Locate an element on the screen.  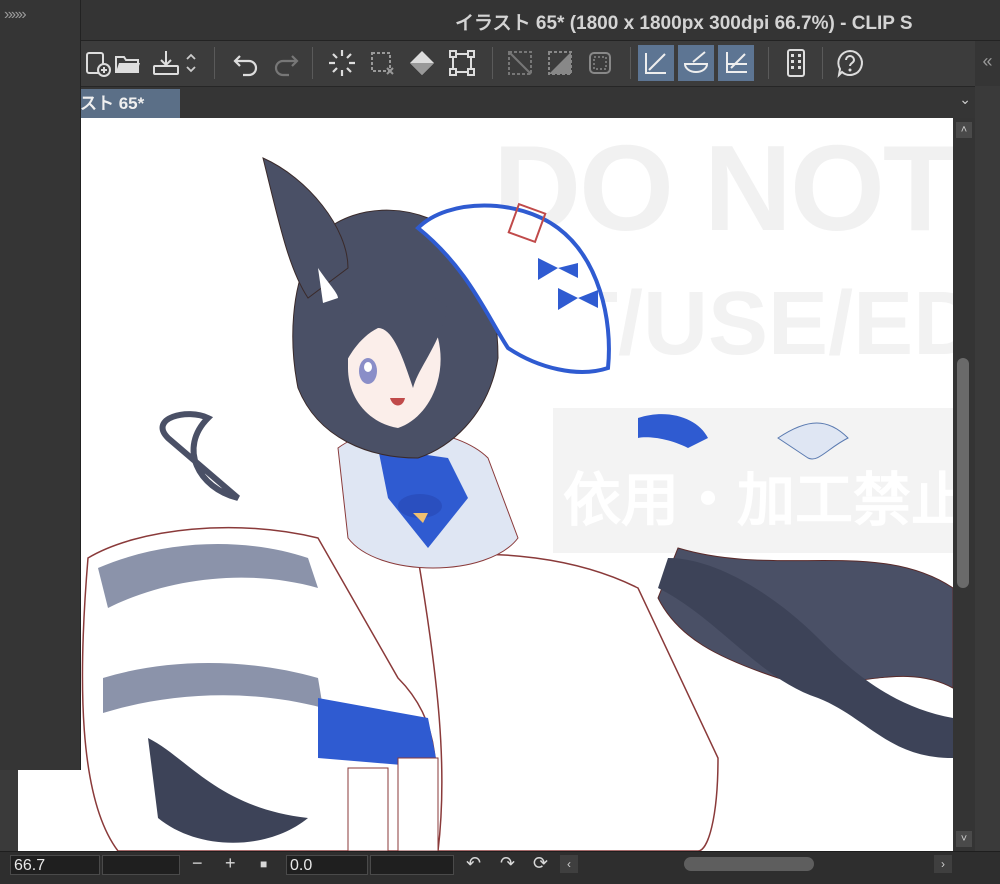
zoom-out-button: − is located at coordinates (197, 863).